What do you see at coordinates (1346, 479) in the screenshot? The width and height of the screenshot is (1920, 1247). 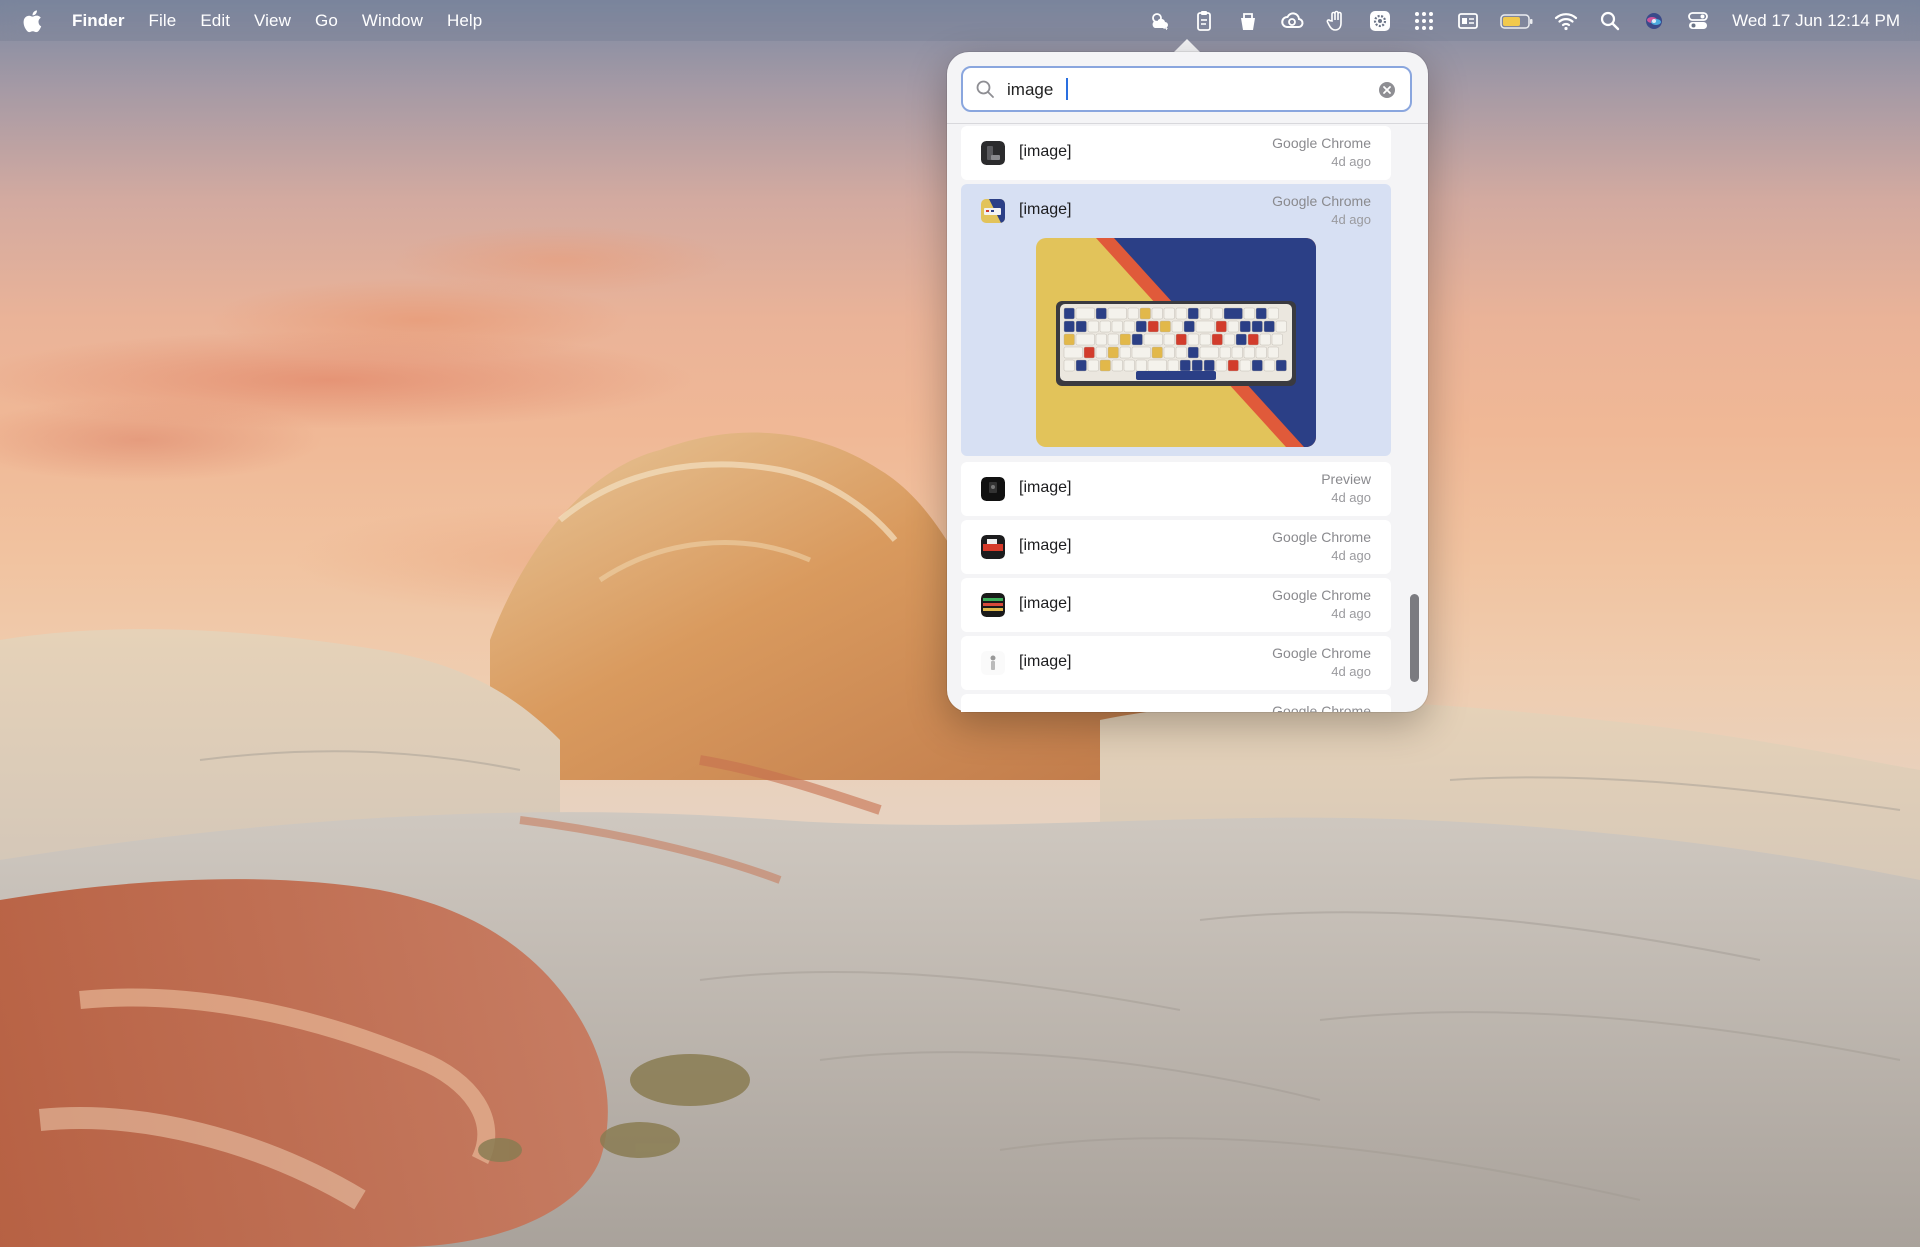 I see `item-source-app: Preview` at bounding box center [1346, 479].